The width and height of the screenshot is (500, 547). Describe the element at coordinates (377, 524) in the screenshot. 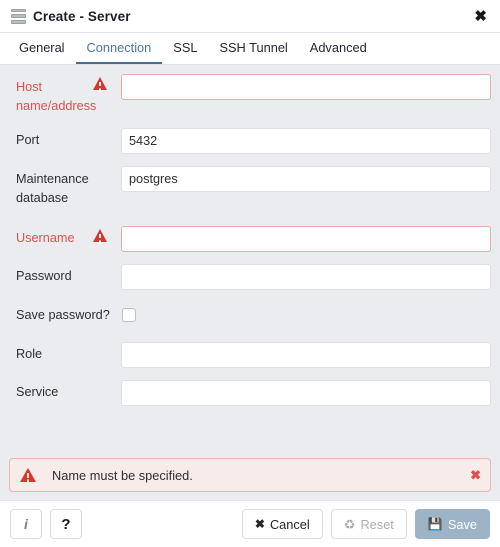

I see `reset-button-label: Reset` at that location.